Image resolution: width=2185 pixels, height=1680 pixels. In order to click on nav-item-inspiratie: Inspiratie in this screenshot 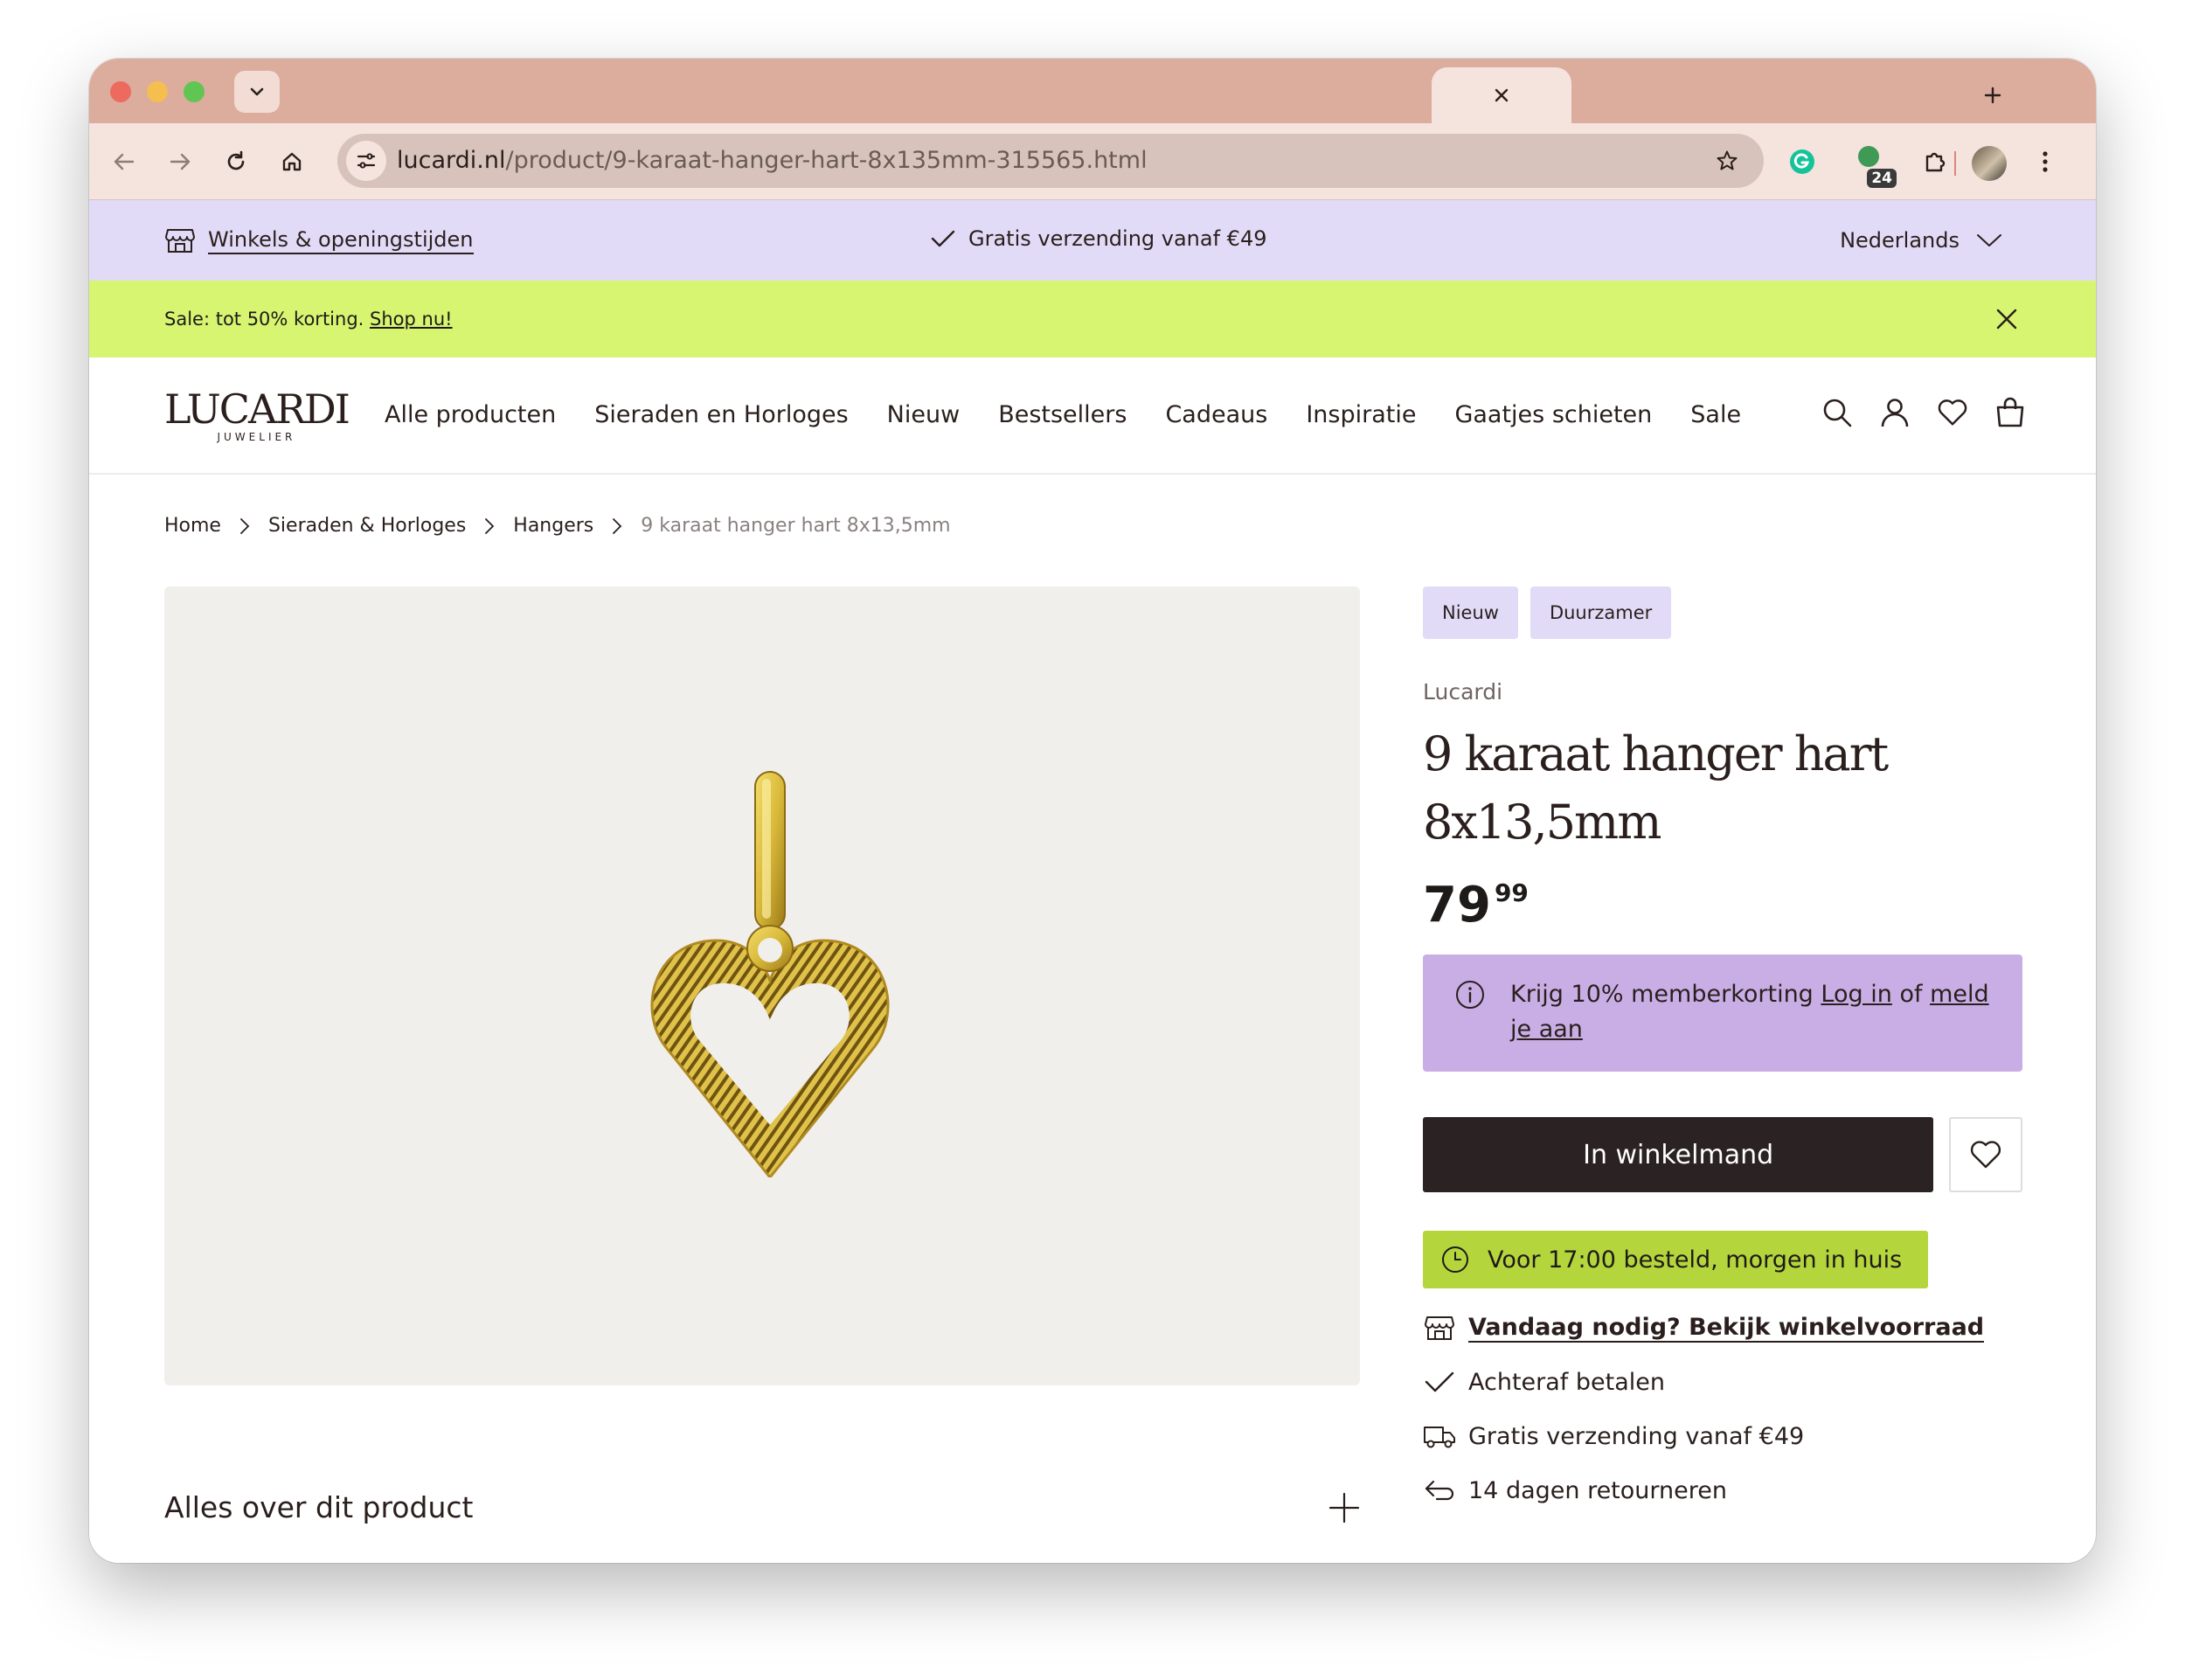, I will do `click(1361, 414)`.